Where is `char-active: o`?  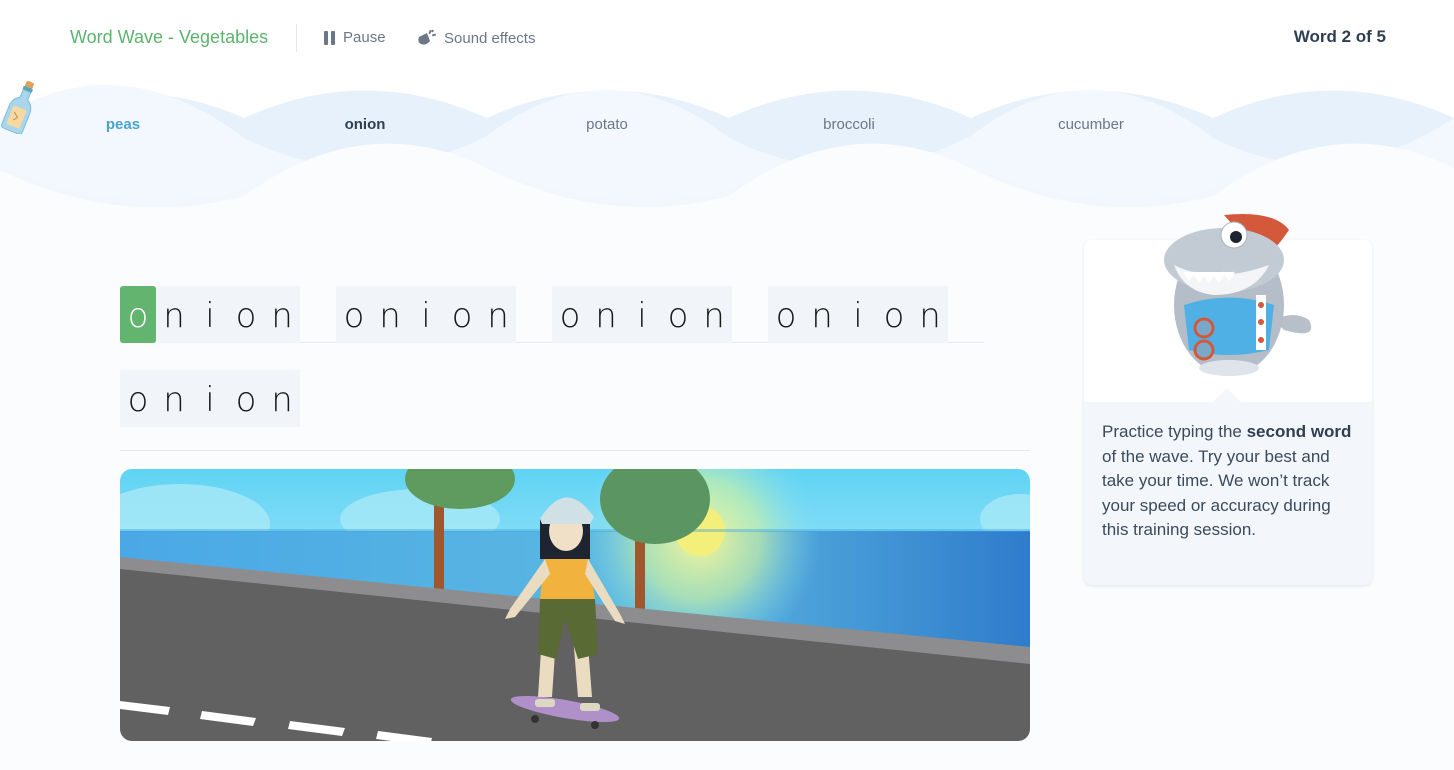
char-active: o is located at coordinates (138, 314).